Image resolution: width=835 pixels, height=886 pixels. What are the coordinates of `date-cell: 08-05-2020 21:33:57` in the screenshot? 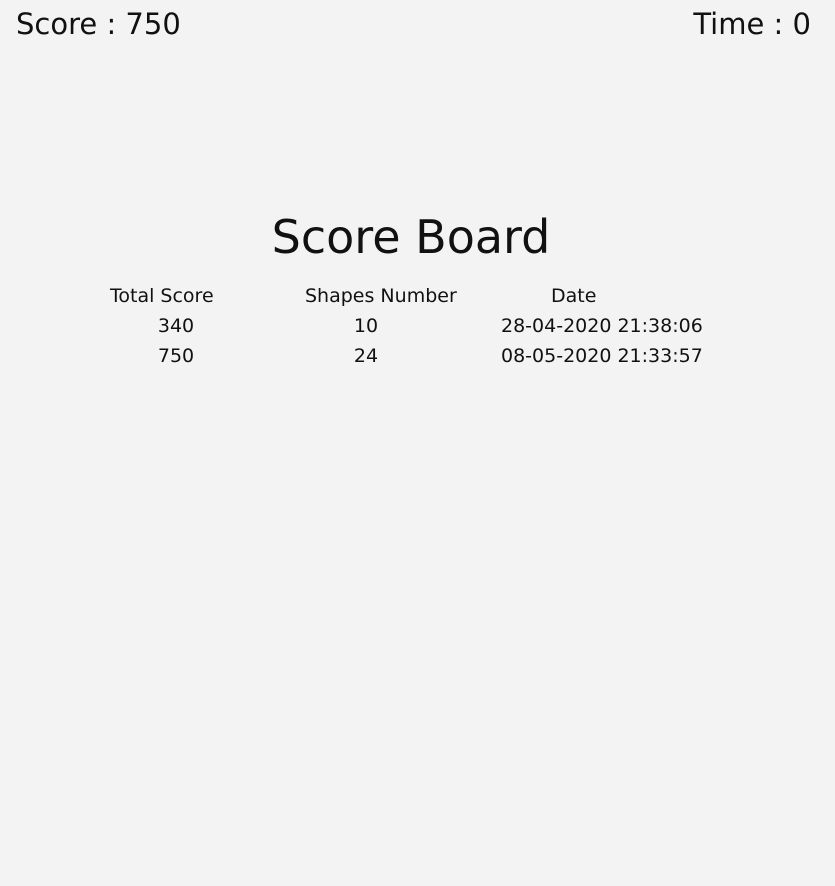 It's located at (602, 356).